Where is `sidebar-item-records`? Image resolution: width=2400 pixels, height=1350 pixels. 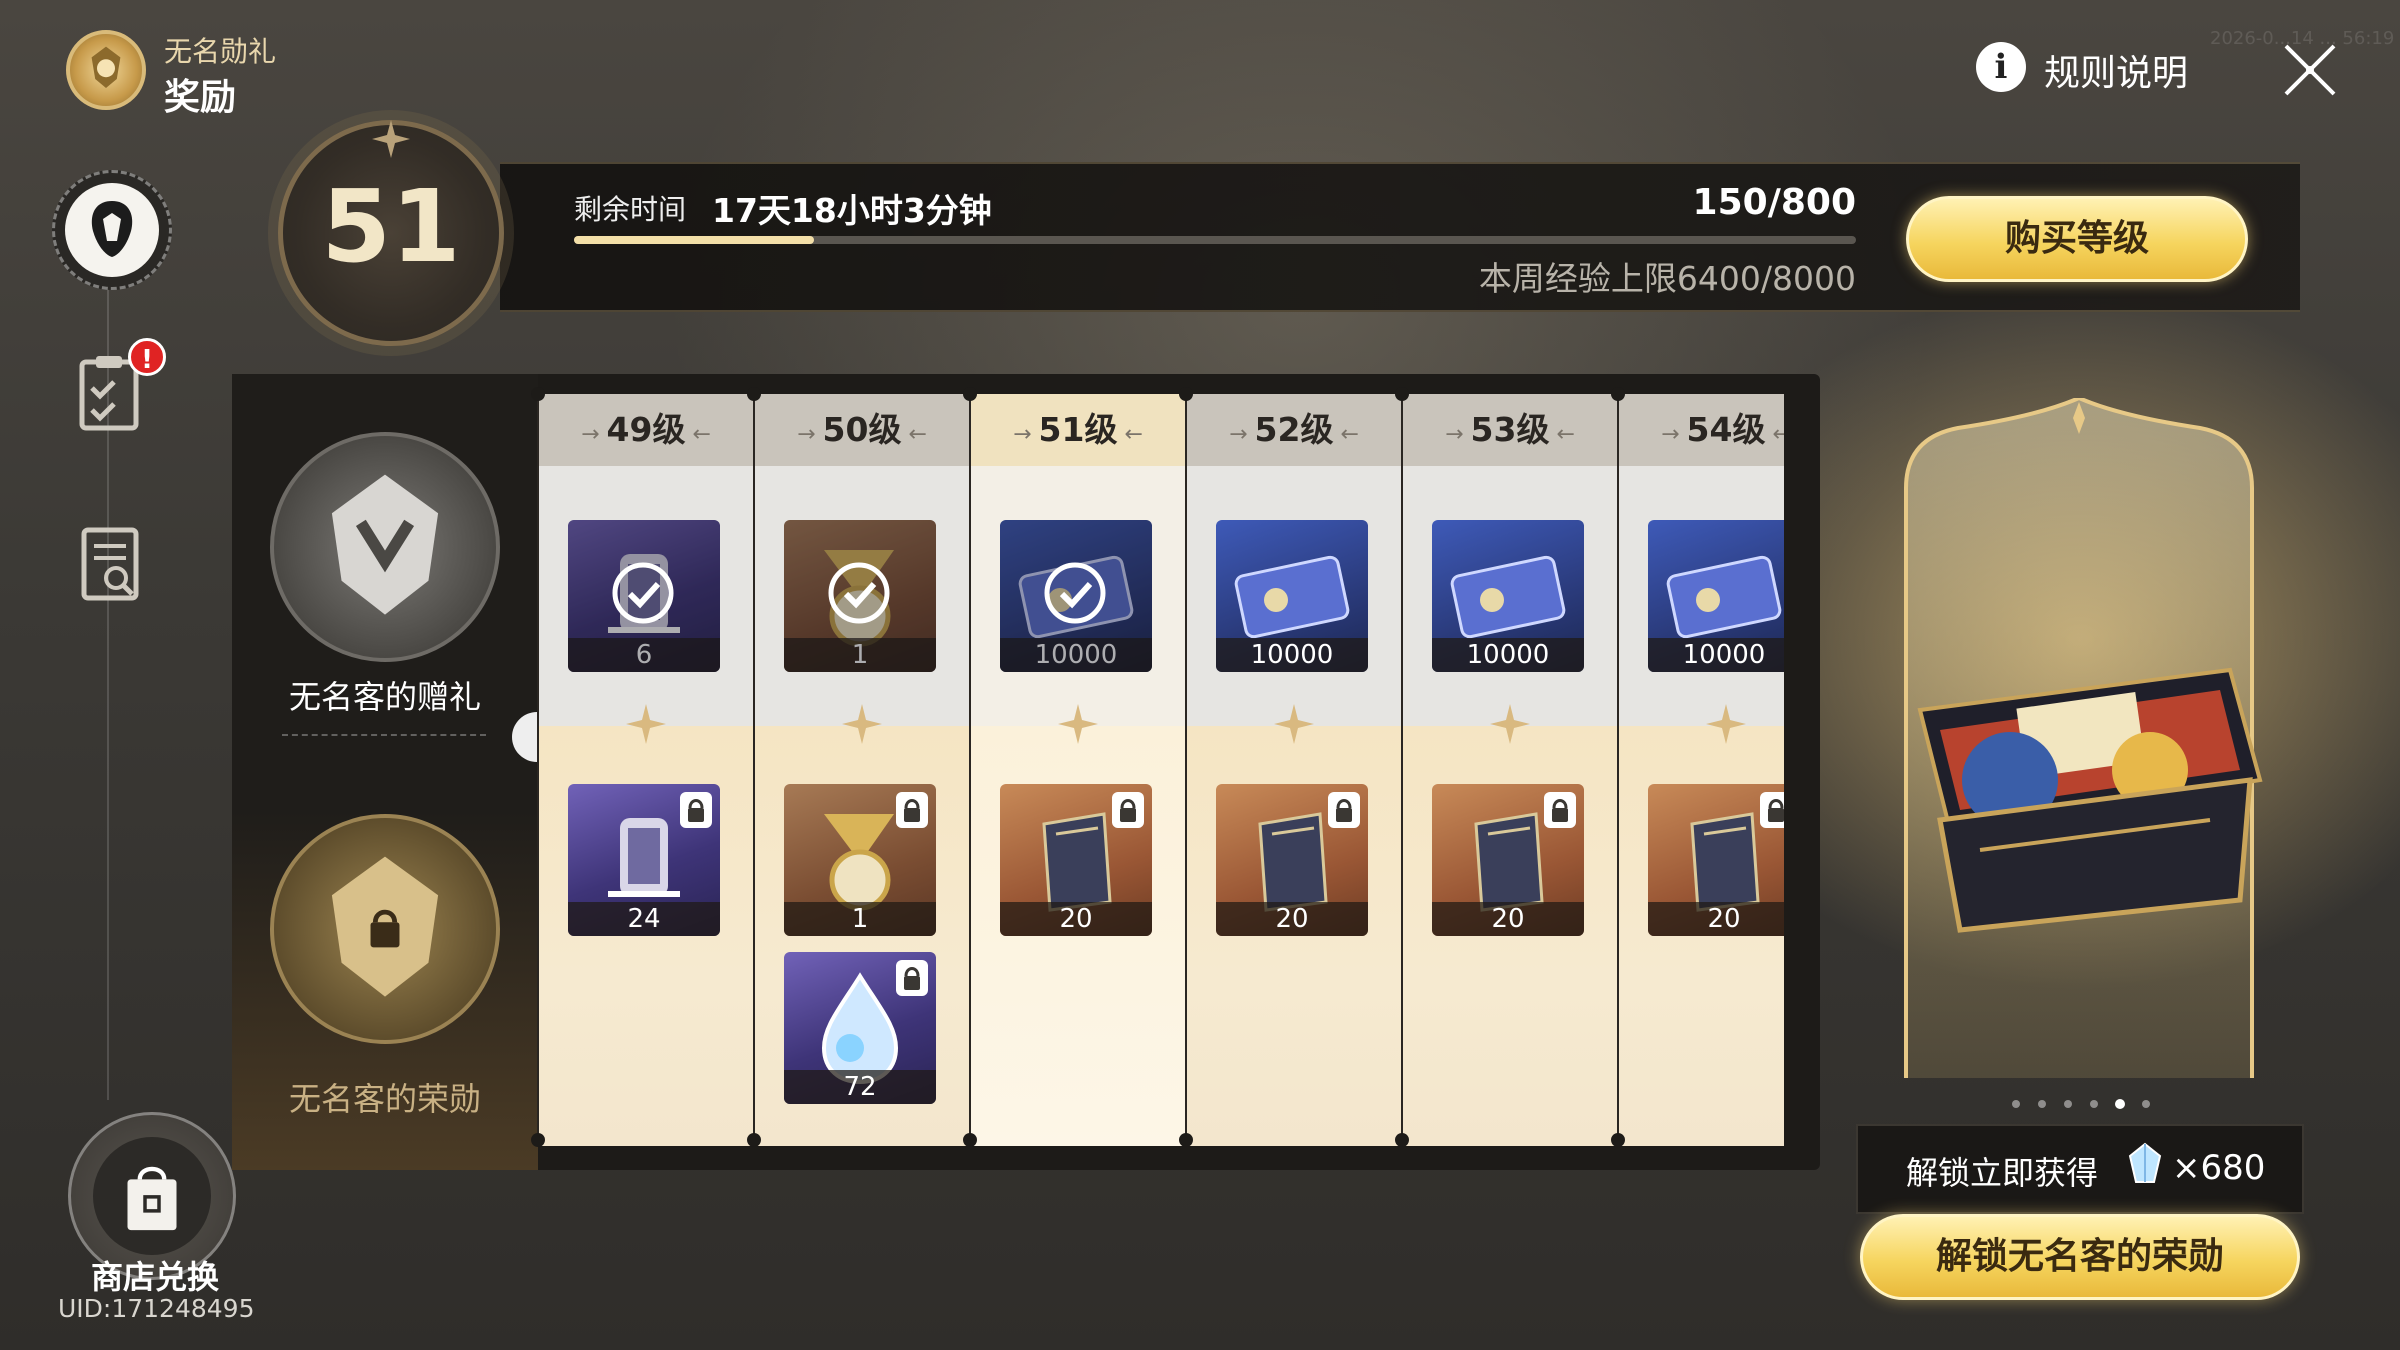 sidebar-item-records is located at coordinates (110, 564).